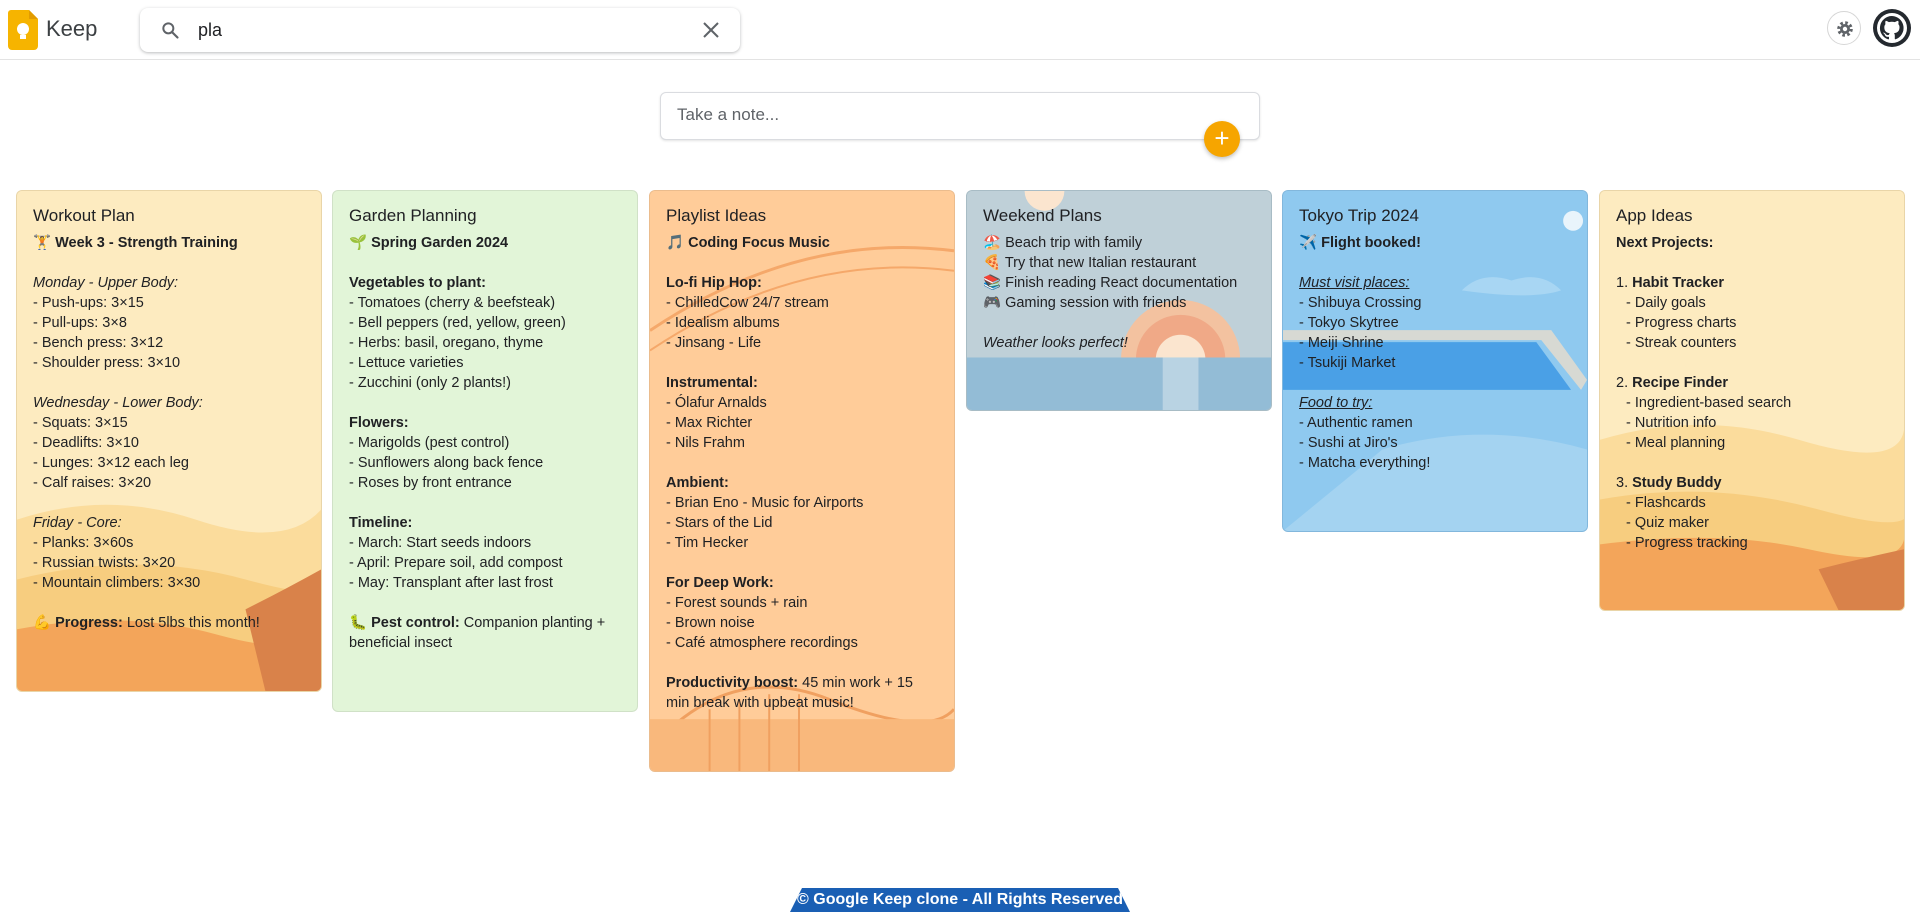 Image resolution: width=1920 pixels, height=912 pixels. I want to click on search-bar, so click(440, 30).